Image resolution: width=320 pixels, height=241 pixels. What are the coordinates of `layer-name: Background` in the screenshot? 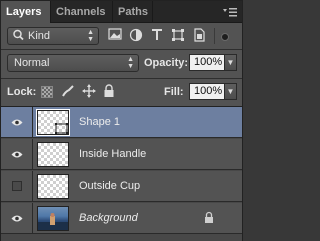 It's located at (108, 218).